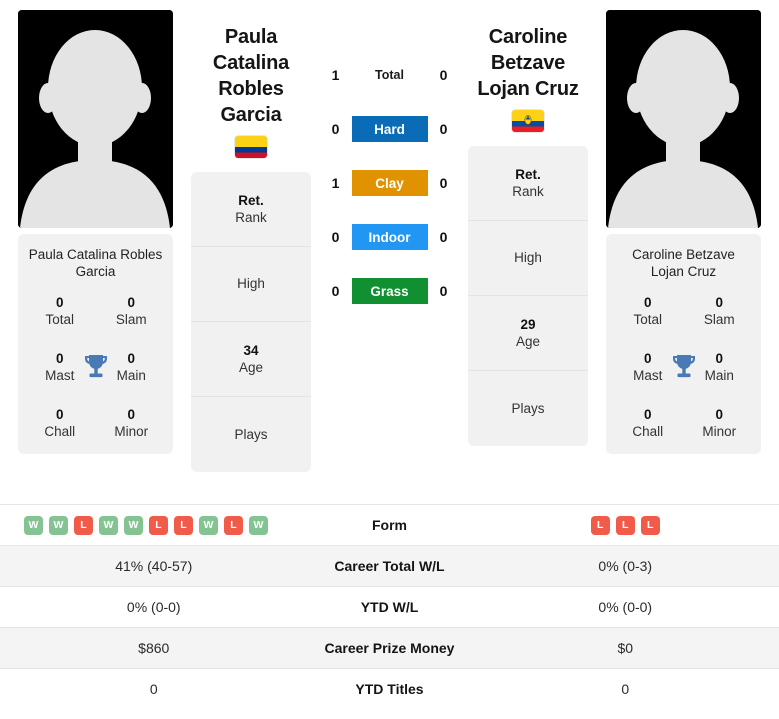  I want to click on left-info-high: High, so click(251, 284).